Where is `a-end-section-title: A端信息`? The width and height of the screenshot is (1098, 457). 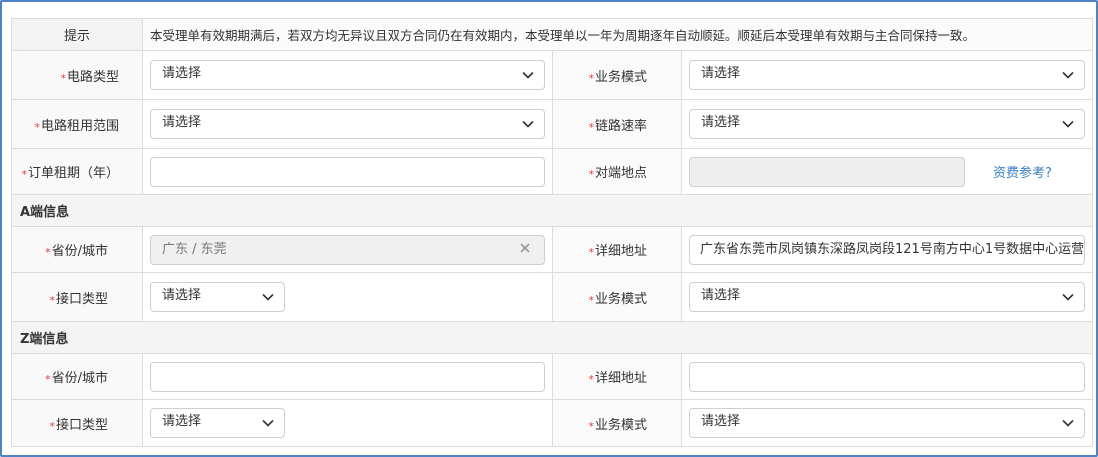 a-end-section-title: A端信息 is located at coordinates (552, 210).